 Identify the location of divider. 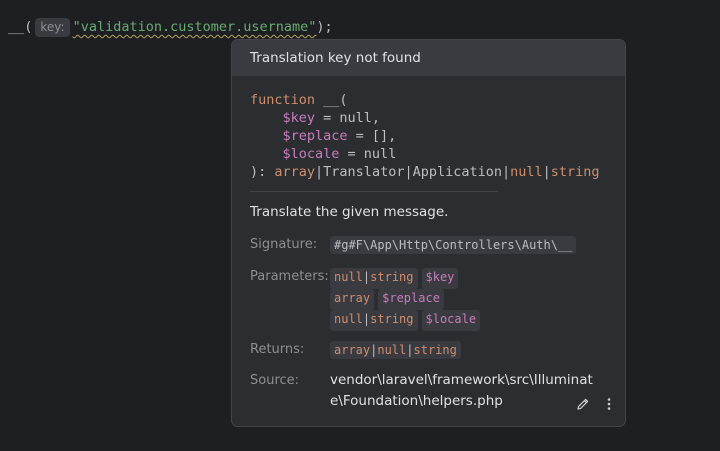
(374, 191).